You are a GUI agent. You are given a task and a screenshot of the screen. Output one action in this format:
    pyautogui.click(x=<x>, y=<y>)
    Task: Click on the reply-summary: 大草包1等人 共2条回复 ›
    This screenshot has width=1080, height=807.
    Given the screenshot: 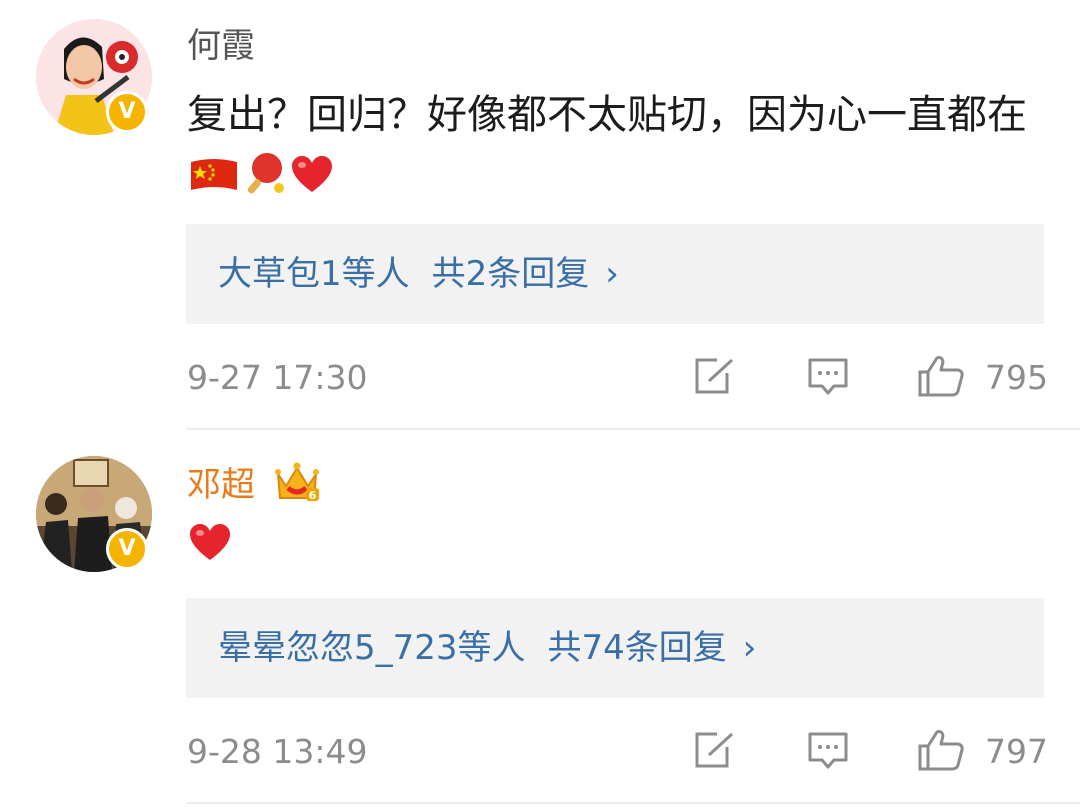 What is the action you would take?
    pyautogui.click(x=615, y=274)
    